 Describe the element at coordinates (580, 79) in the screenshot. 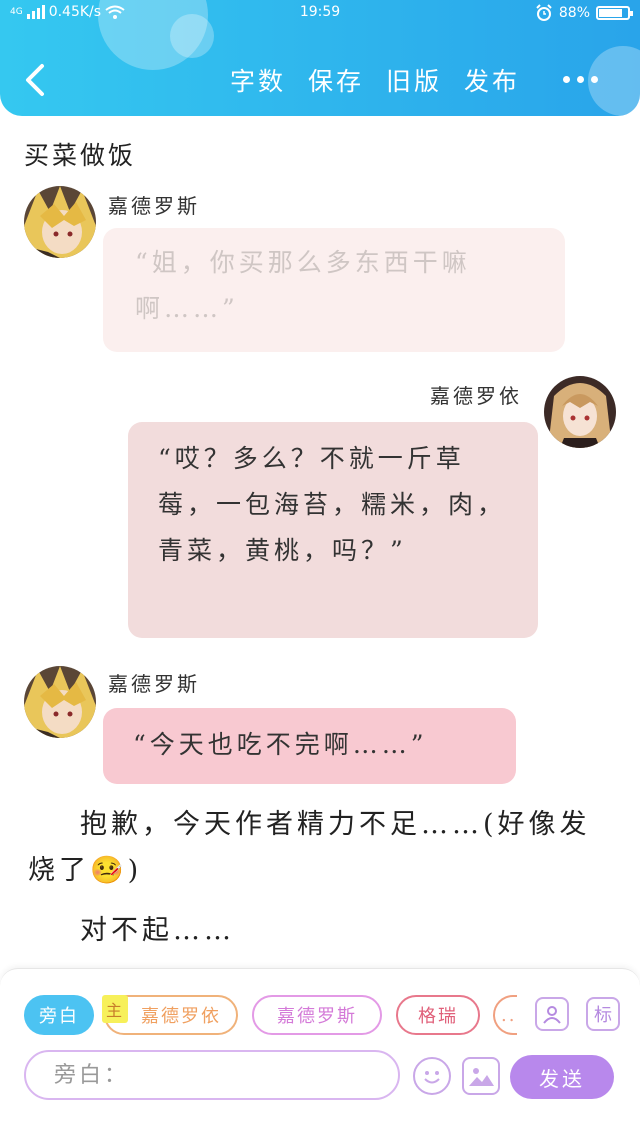

I see `more-menu-icon` at that location.